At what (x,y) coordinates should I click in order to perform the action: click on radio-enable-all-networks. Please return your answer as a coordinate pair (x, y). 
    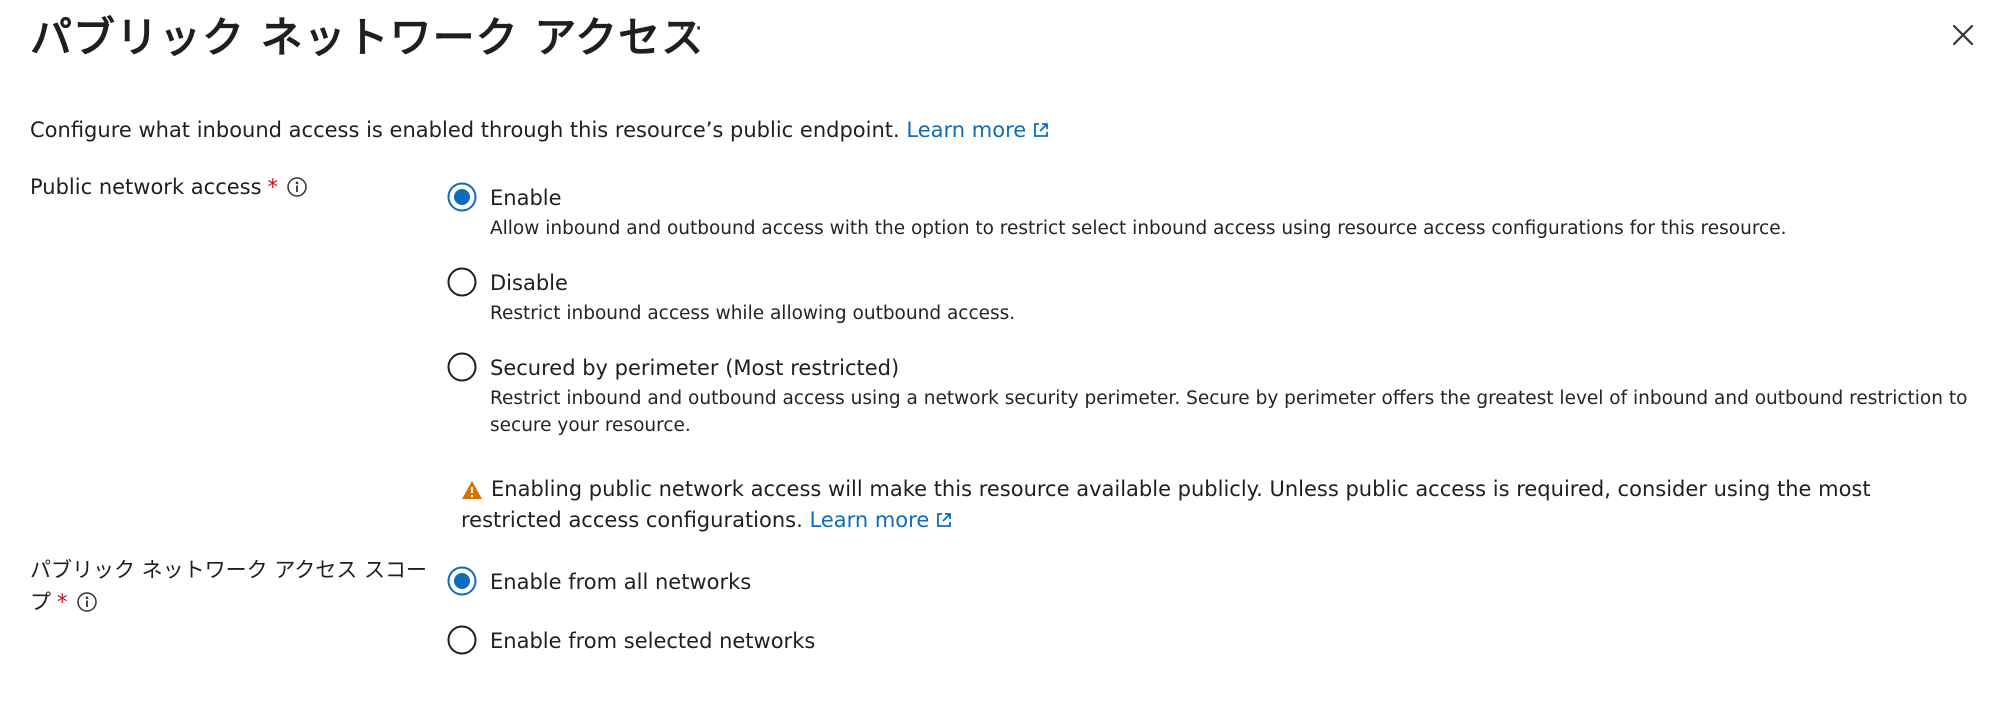
    Looking at the image, I should click on (462, 581).